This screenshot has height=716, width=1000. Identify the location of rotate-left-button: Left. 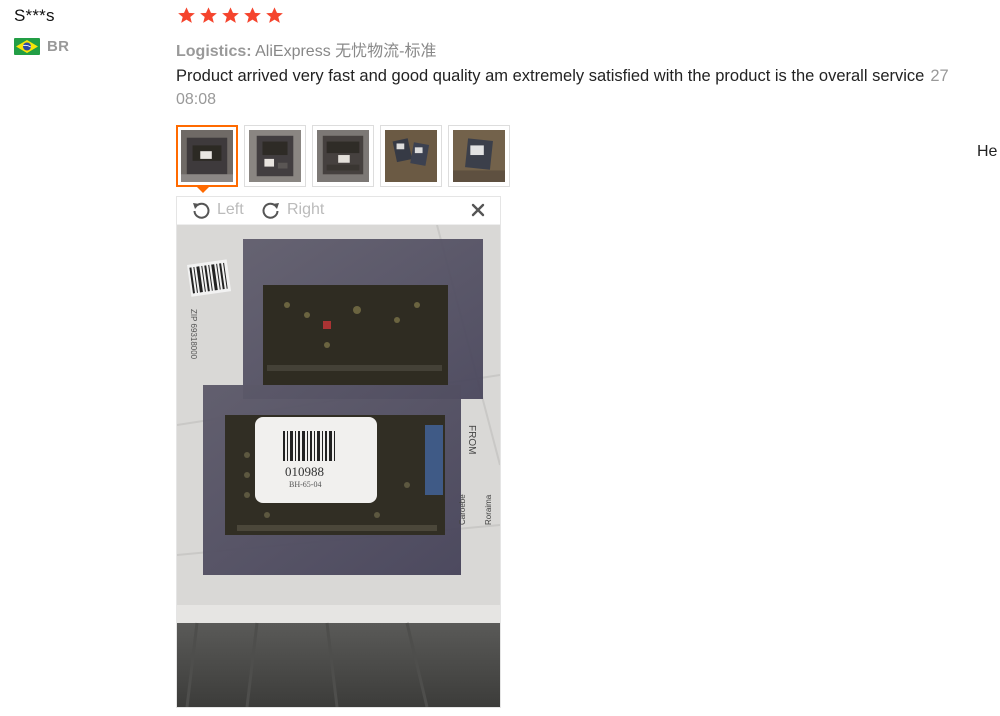
(217, 210).